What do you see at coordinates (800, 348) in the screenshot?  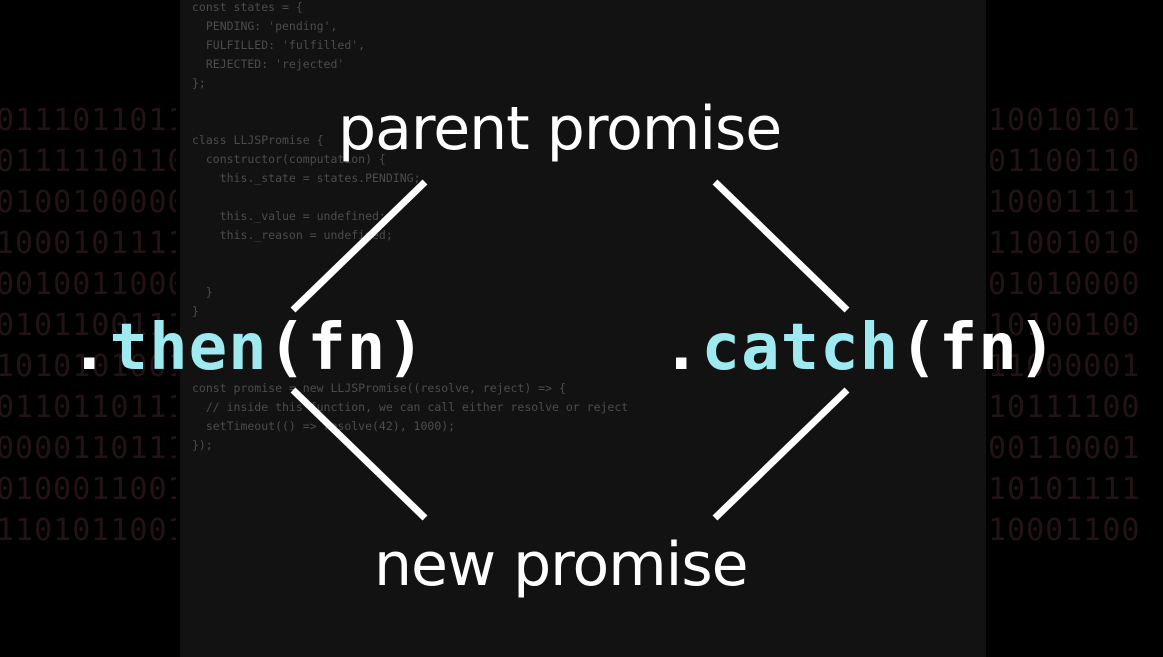 I see `catch-method-name: catch` at bounding box center [800, 348].